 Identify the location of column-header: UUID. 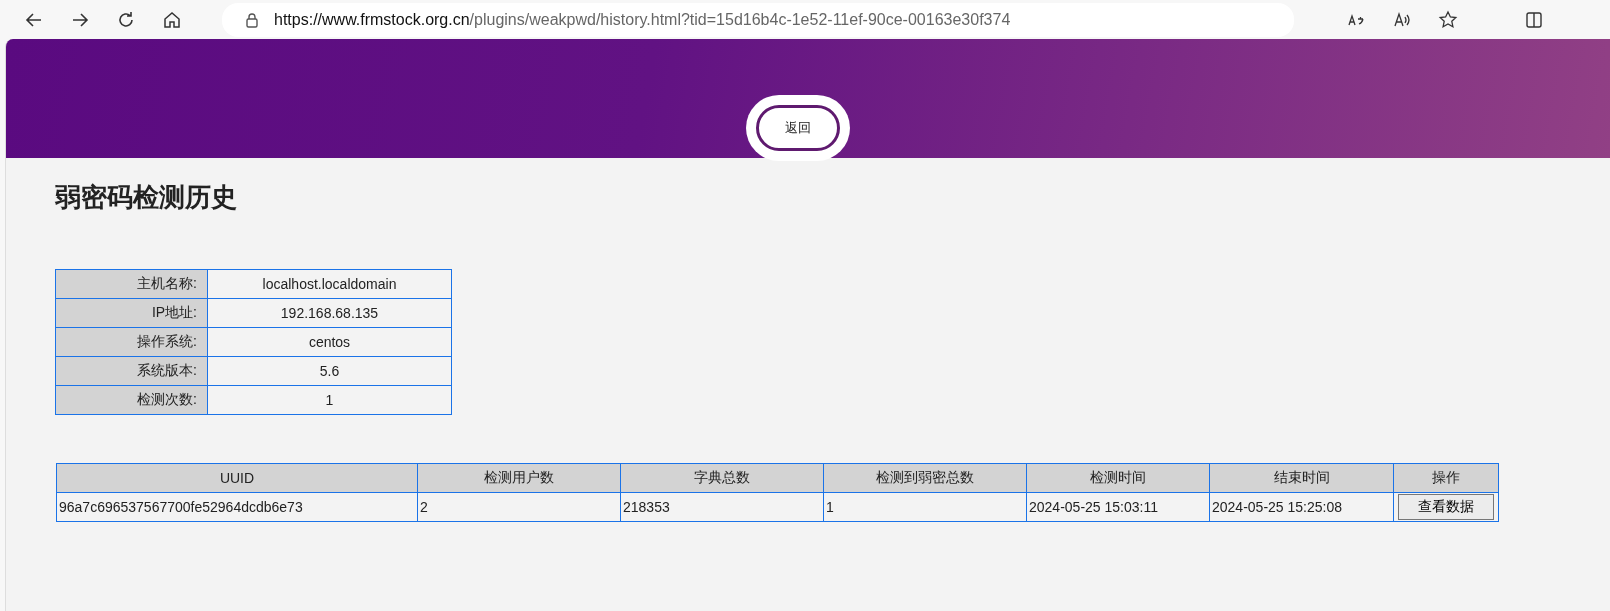
(237, 478).